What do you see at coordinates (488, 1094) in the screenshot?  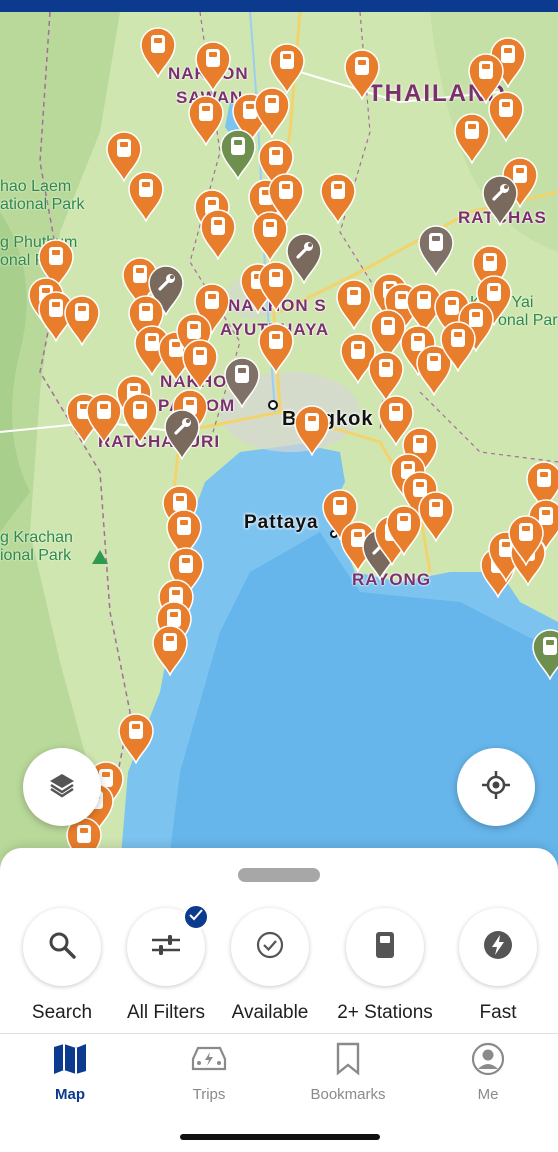 I see `tab-label: Me` at bounding box center [488, 1094].